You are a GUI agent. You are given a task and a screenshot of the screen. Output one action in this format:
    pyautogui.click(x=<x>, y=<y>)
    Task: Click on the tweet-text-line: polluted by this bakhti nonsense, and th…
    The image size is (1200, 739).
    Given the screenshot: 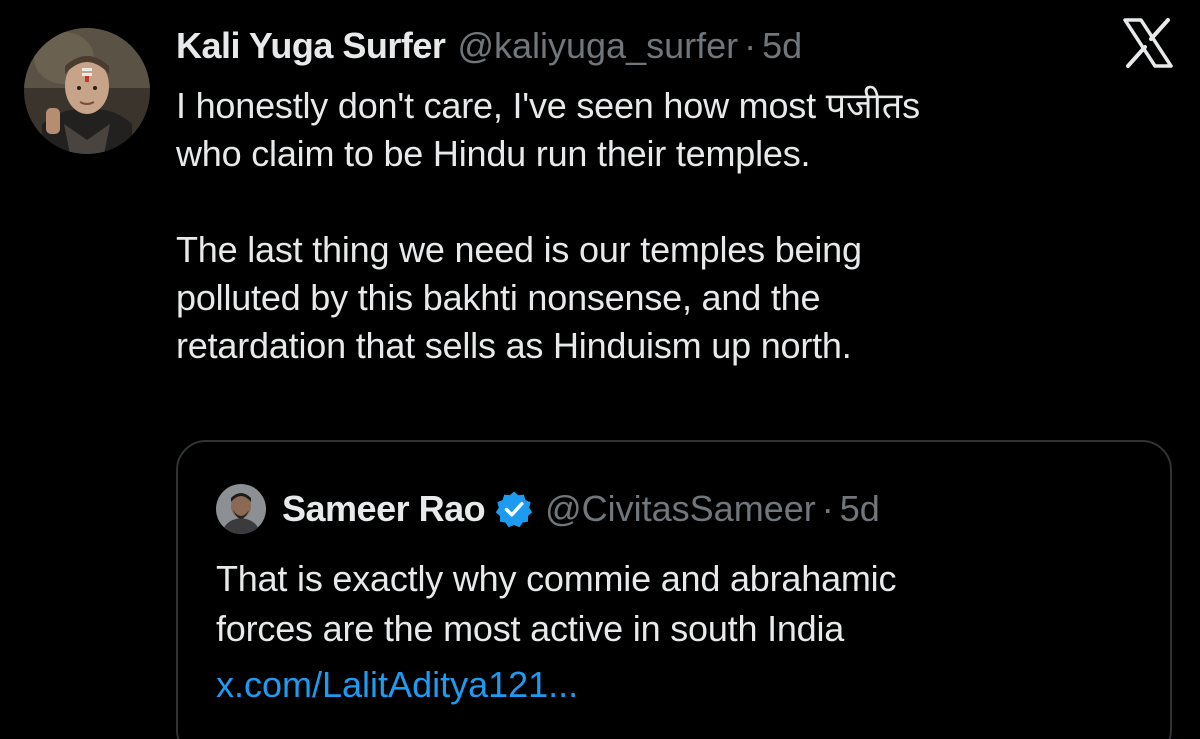 What is the action you would take?
    pyautogui.click(x=498, y=297)
    